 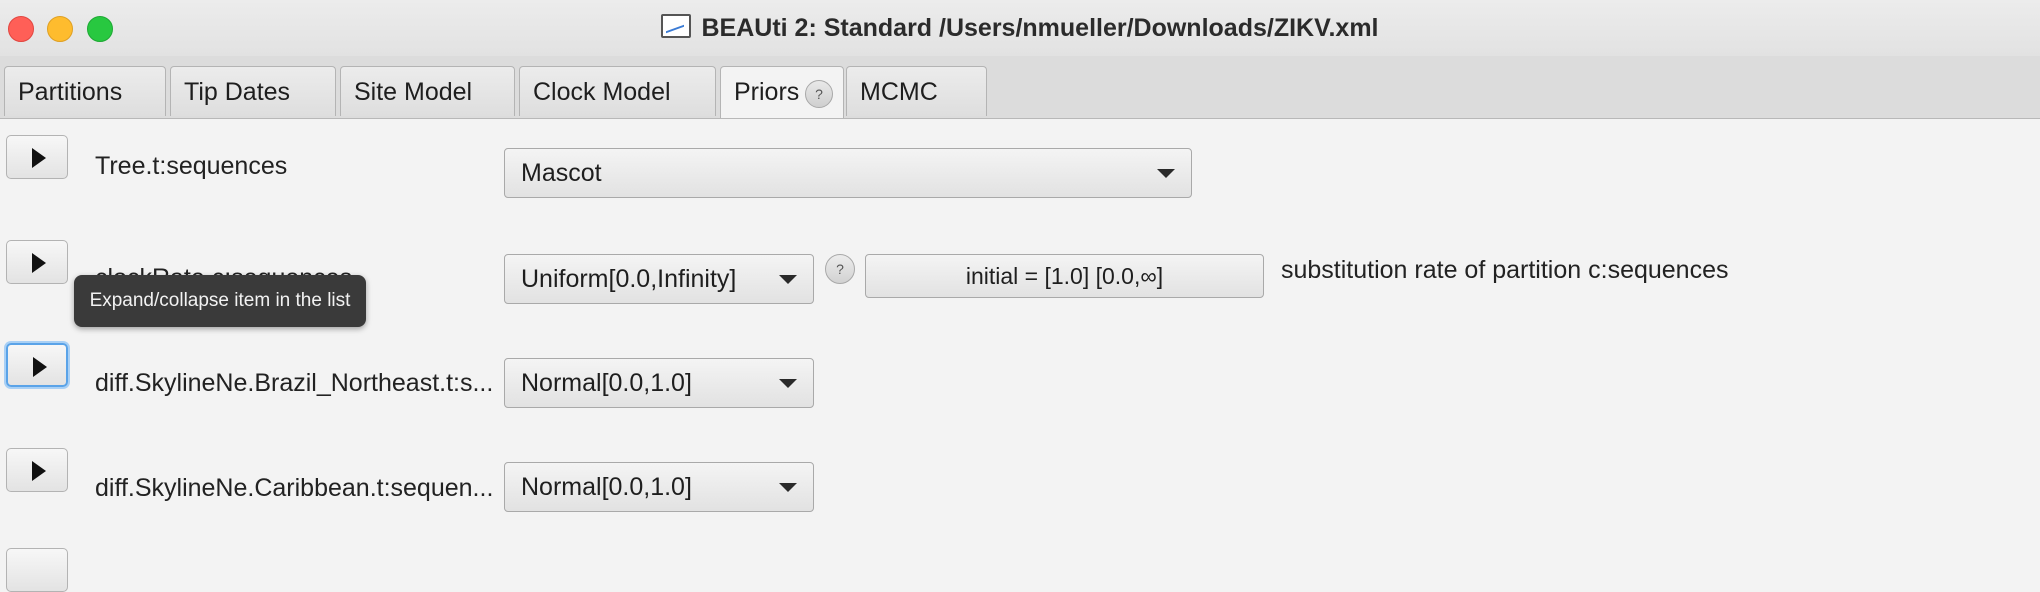 I want to click on tab-priors: Priors ?, so click(x=782, y=92).